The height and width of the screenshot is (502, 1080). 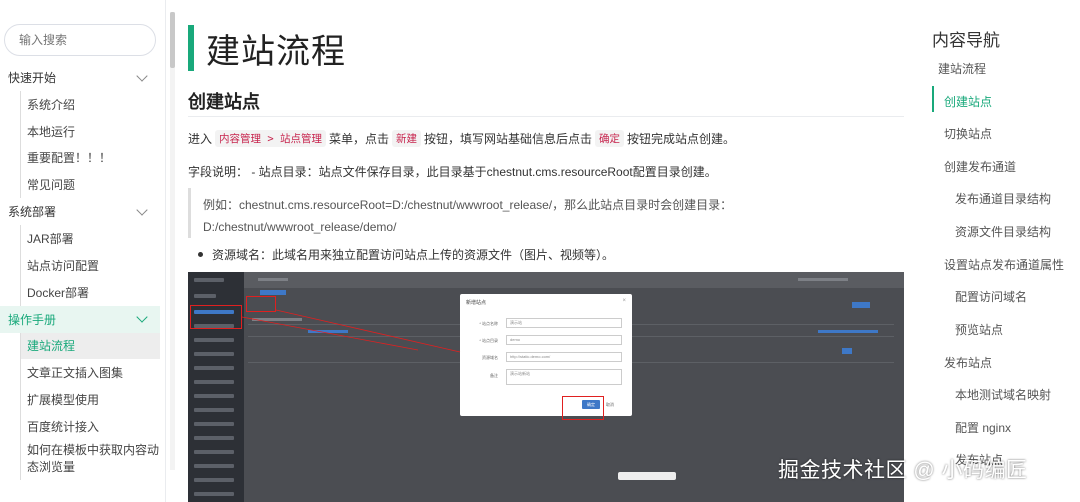 I want to click on inline-code: 内容管理 > 站点管理, so click(x=270, y=138).